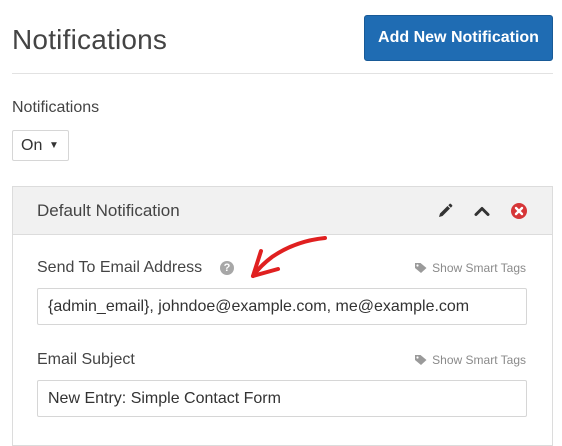 The image size is (562, 446). I want to click on notifications-select-value: On, so click(32, 145).